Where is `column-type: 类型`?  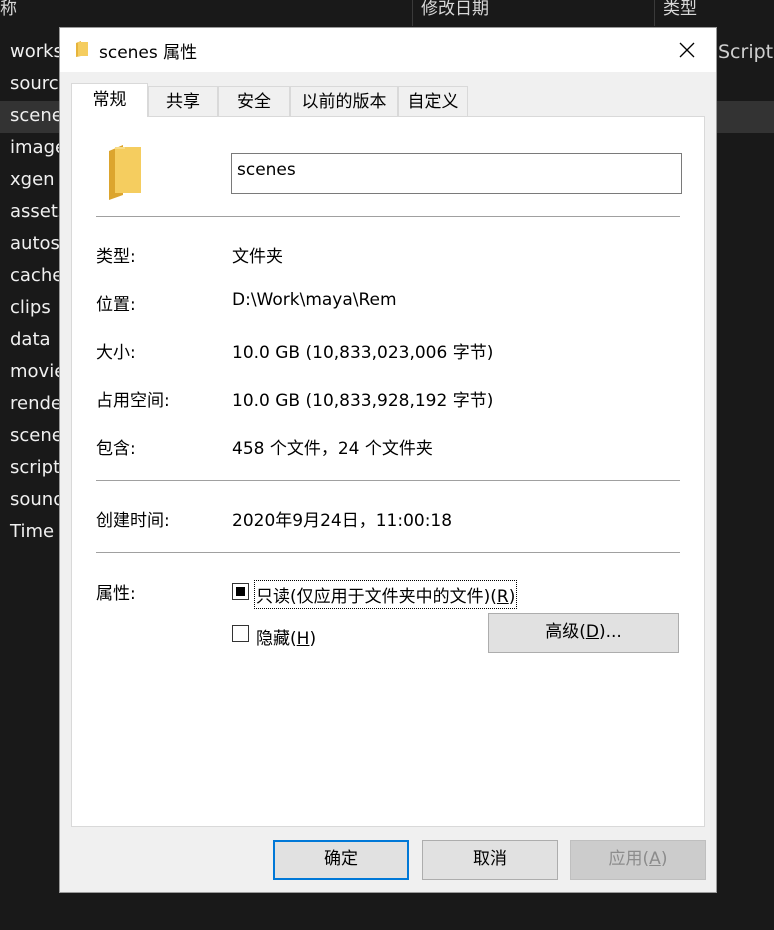
column-type: 类型 is located at coordinates (714, 13).